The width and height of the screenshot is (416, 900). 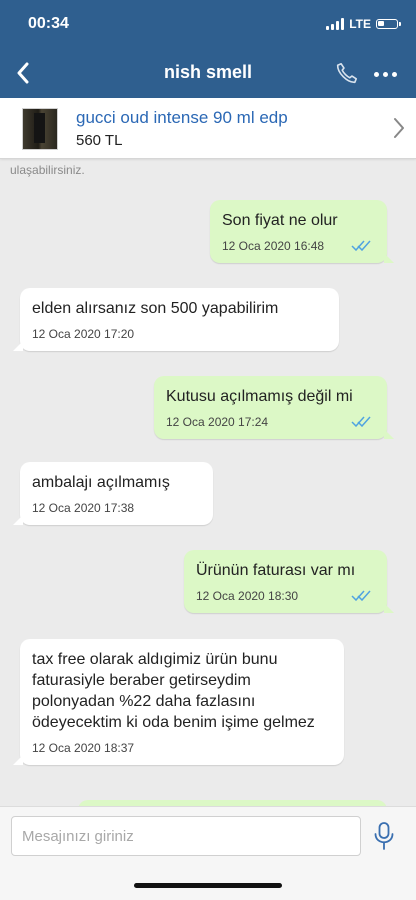 What do you see at coordinates (47, 170) in the screenshot?
I see `previous-message-fragment: ulaşabilirsiniz.` at bounding box center [47, 170].